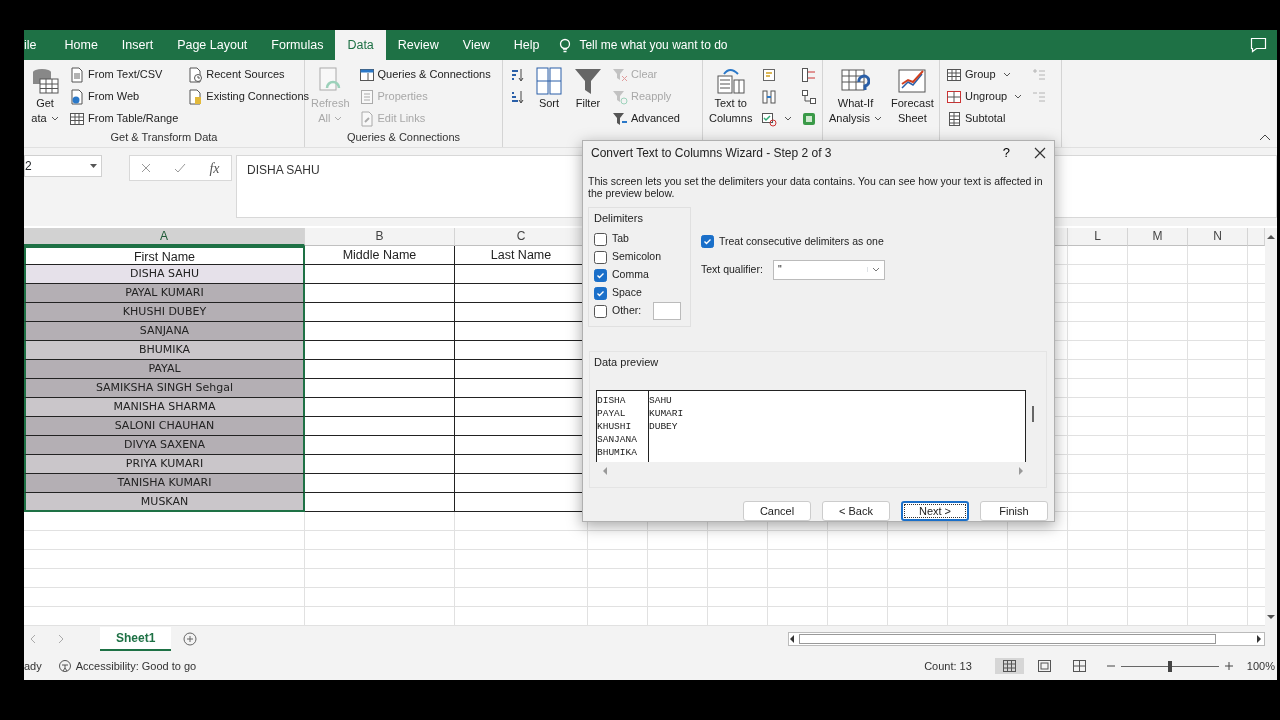 This screenshot has height=720, width=1280. I want to click on table-cell: MANISHA SHARMA, so click(164, 407).